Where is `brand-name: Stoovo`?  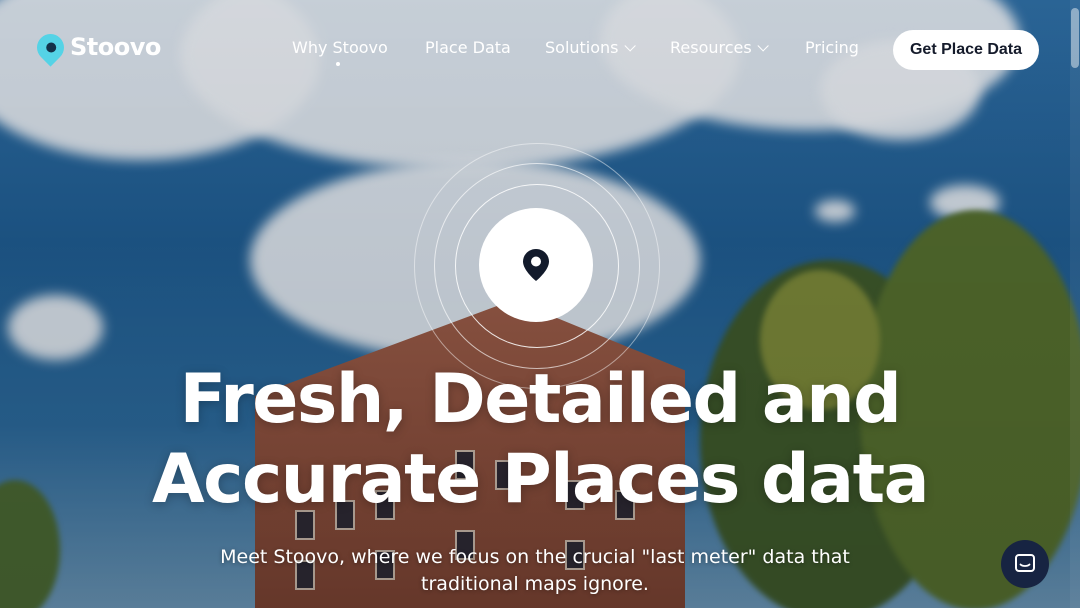 brand-name: Stoovo is located at coordinates (115, 47).